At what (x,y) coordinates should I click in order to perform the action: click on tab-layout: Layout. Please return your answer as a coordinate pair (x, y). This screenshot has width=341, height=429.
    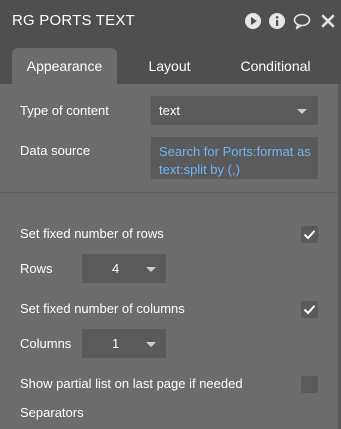
    Looking at the image, I should click on (169, 66).